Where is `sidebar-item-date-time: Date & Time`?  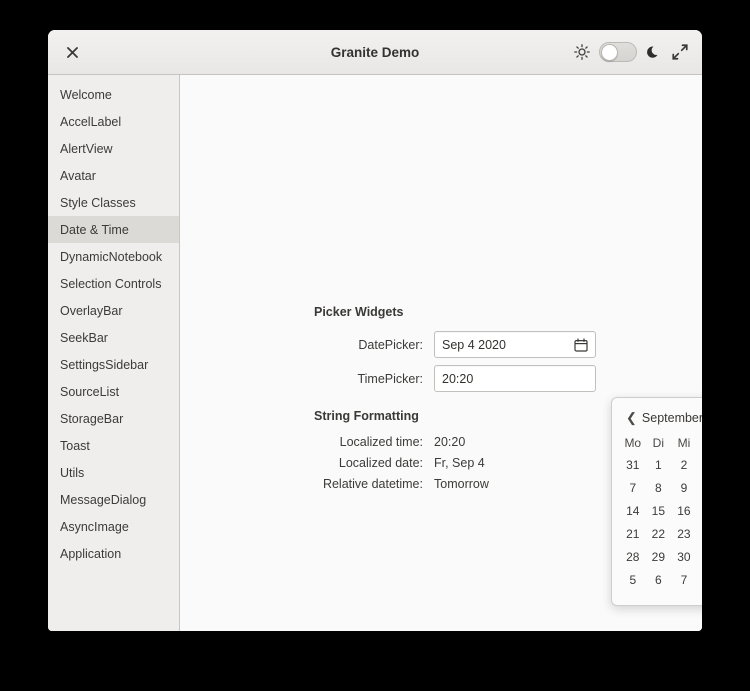 sidebar-item-date-time: Date & Time is located at coordinates (113, 229).